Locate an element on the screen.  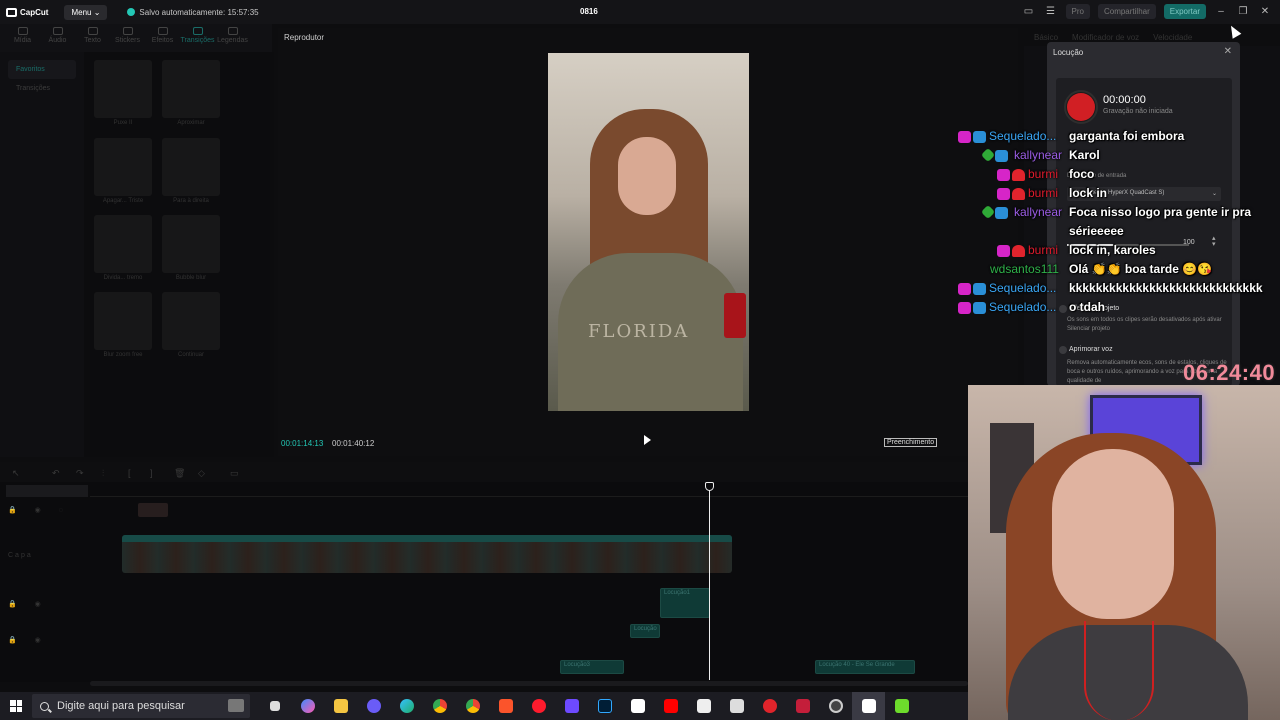
webcam-person-face is located at coordinates (1113, 534).